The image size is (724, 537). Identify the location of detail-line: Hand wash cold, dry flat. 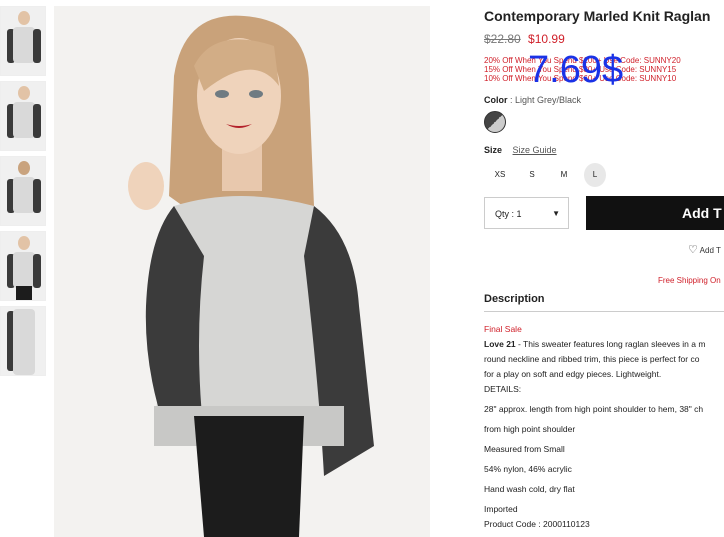
(529, 489).